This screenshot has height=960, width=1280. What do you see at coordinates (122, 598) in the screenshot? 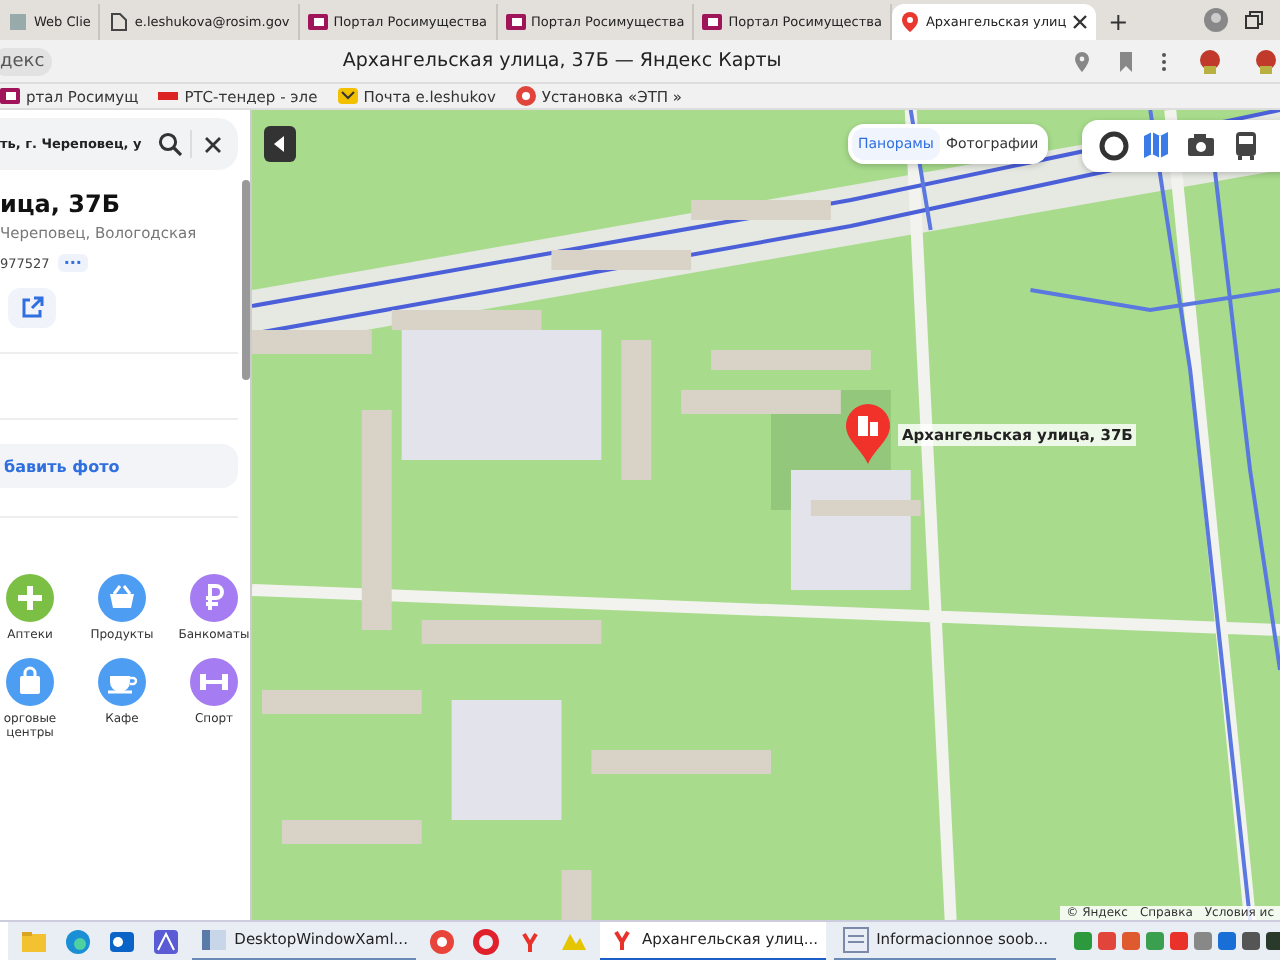
I see `basket-icon` at bounding box center [122, 598].